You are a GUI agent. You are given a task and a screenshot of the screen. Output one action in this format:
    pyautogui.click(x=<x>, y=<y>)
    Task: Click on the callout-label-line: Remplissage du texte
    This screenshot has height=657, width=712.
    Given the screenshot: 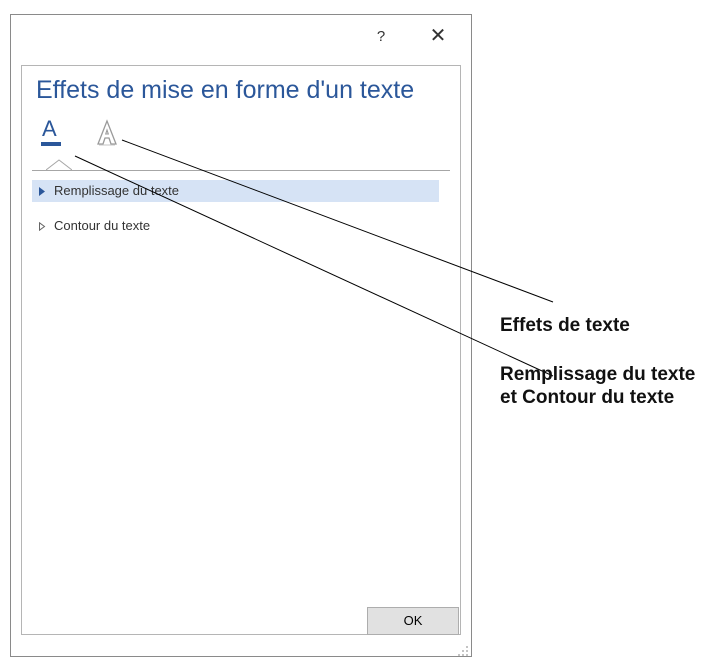 What is the action you would take?
    pyautogui.click(x=598, y=374)
    